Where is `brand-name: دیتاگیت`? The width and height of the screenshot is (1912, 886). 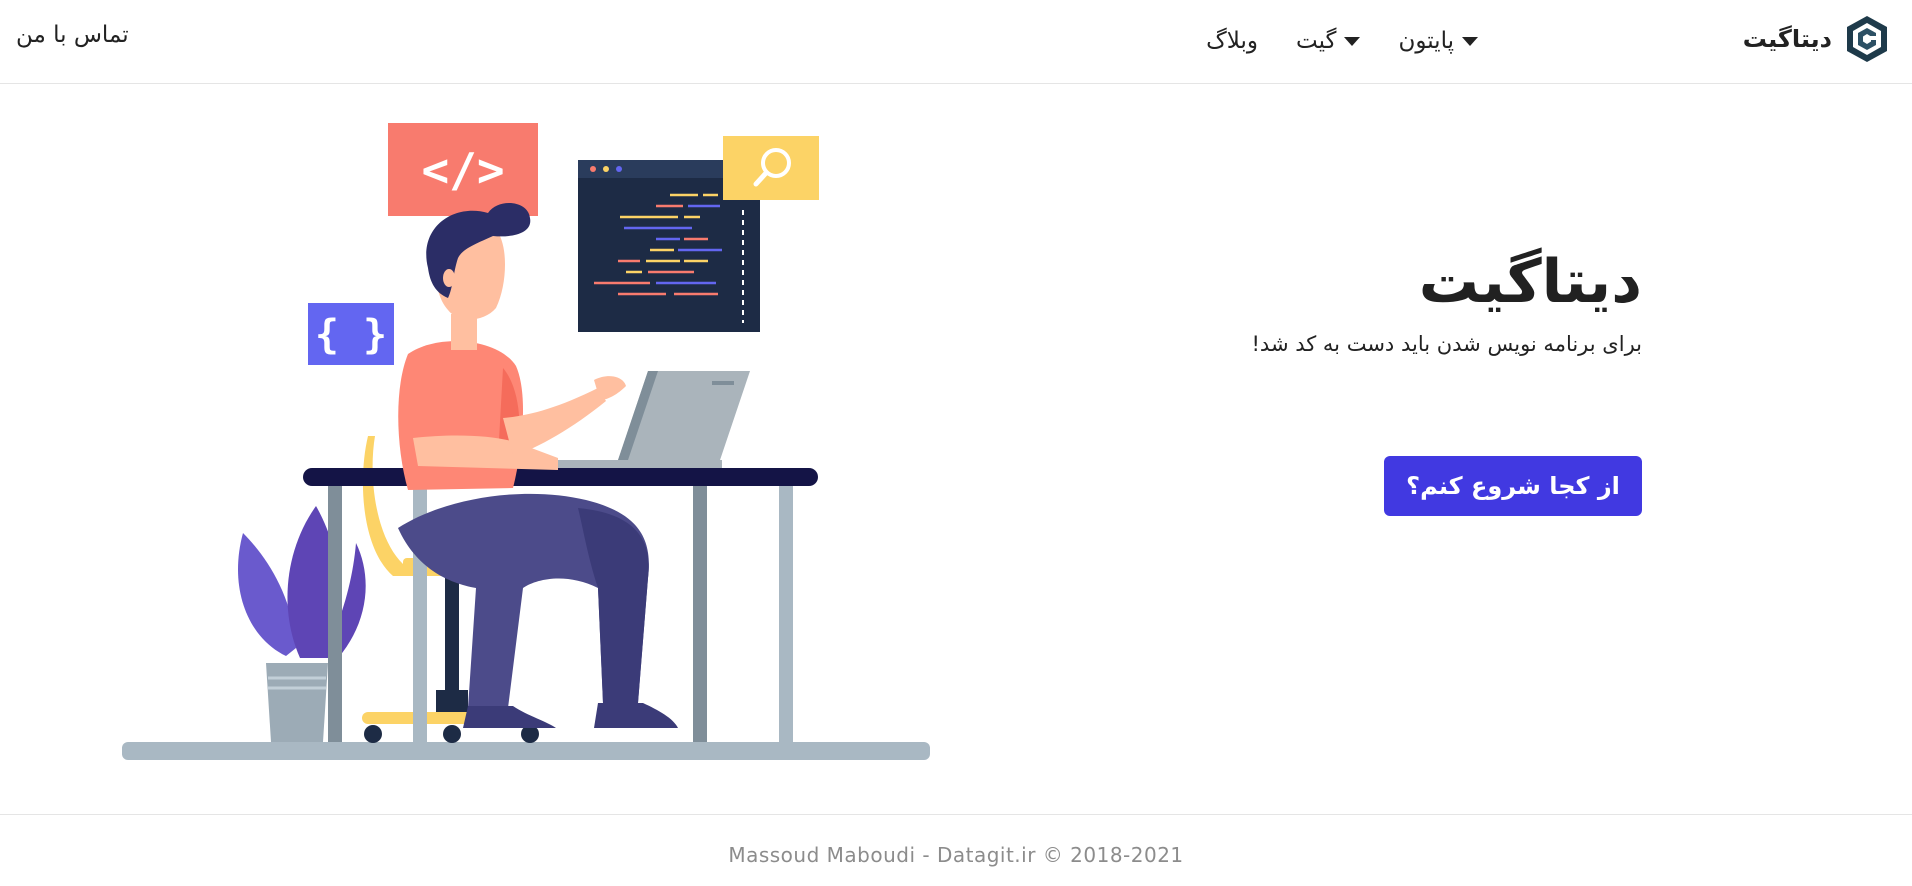
brand-name: دیتاگیت is located at coordinates (1787, 39).